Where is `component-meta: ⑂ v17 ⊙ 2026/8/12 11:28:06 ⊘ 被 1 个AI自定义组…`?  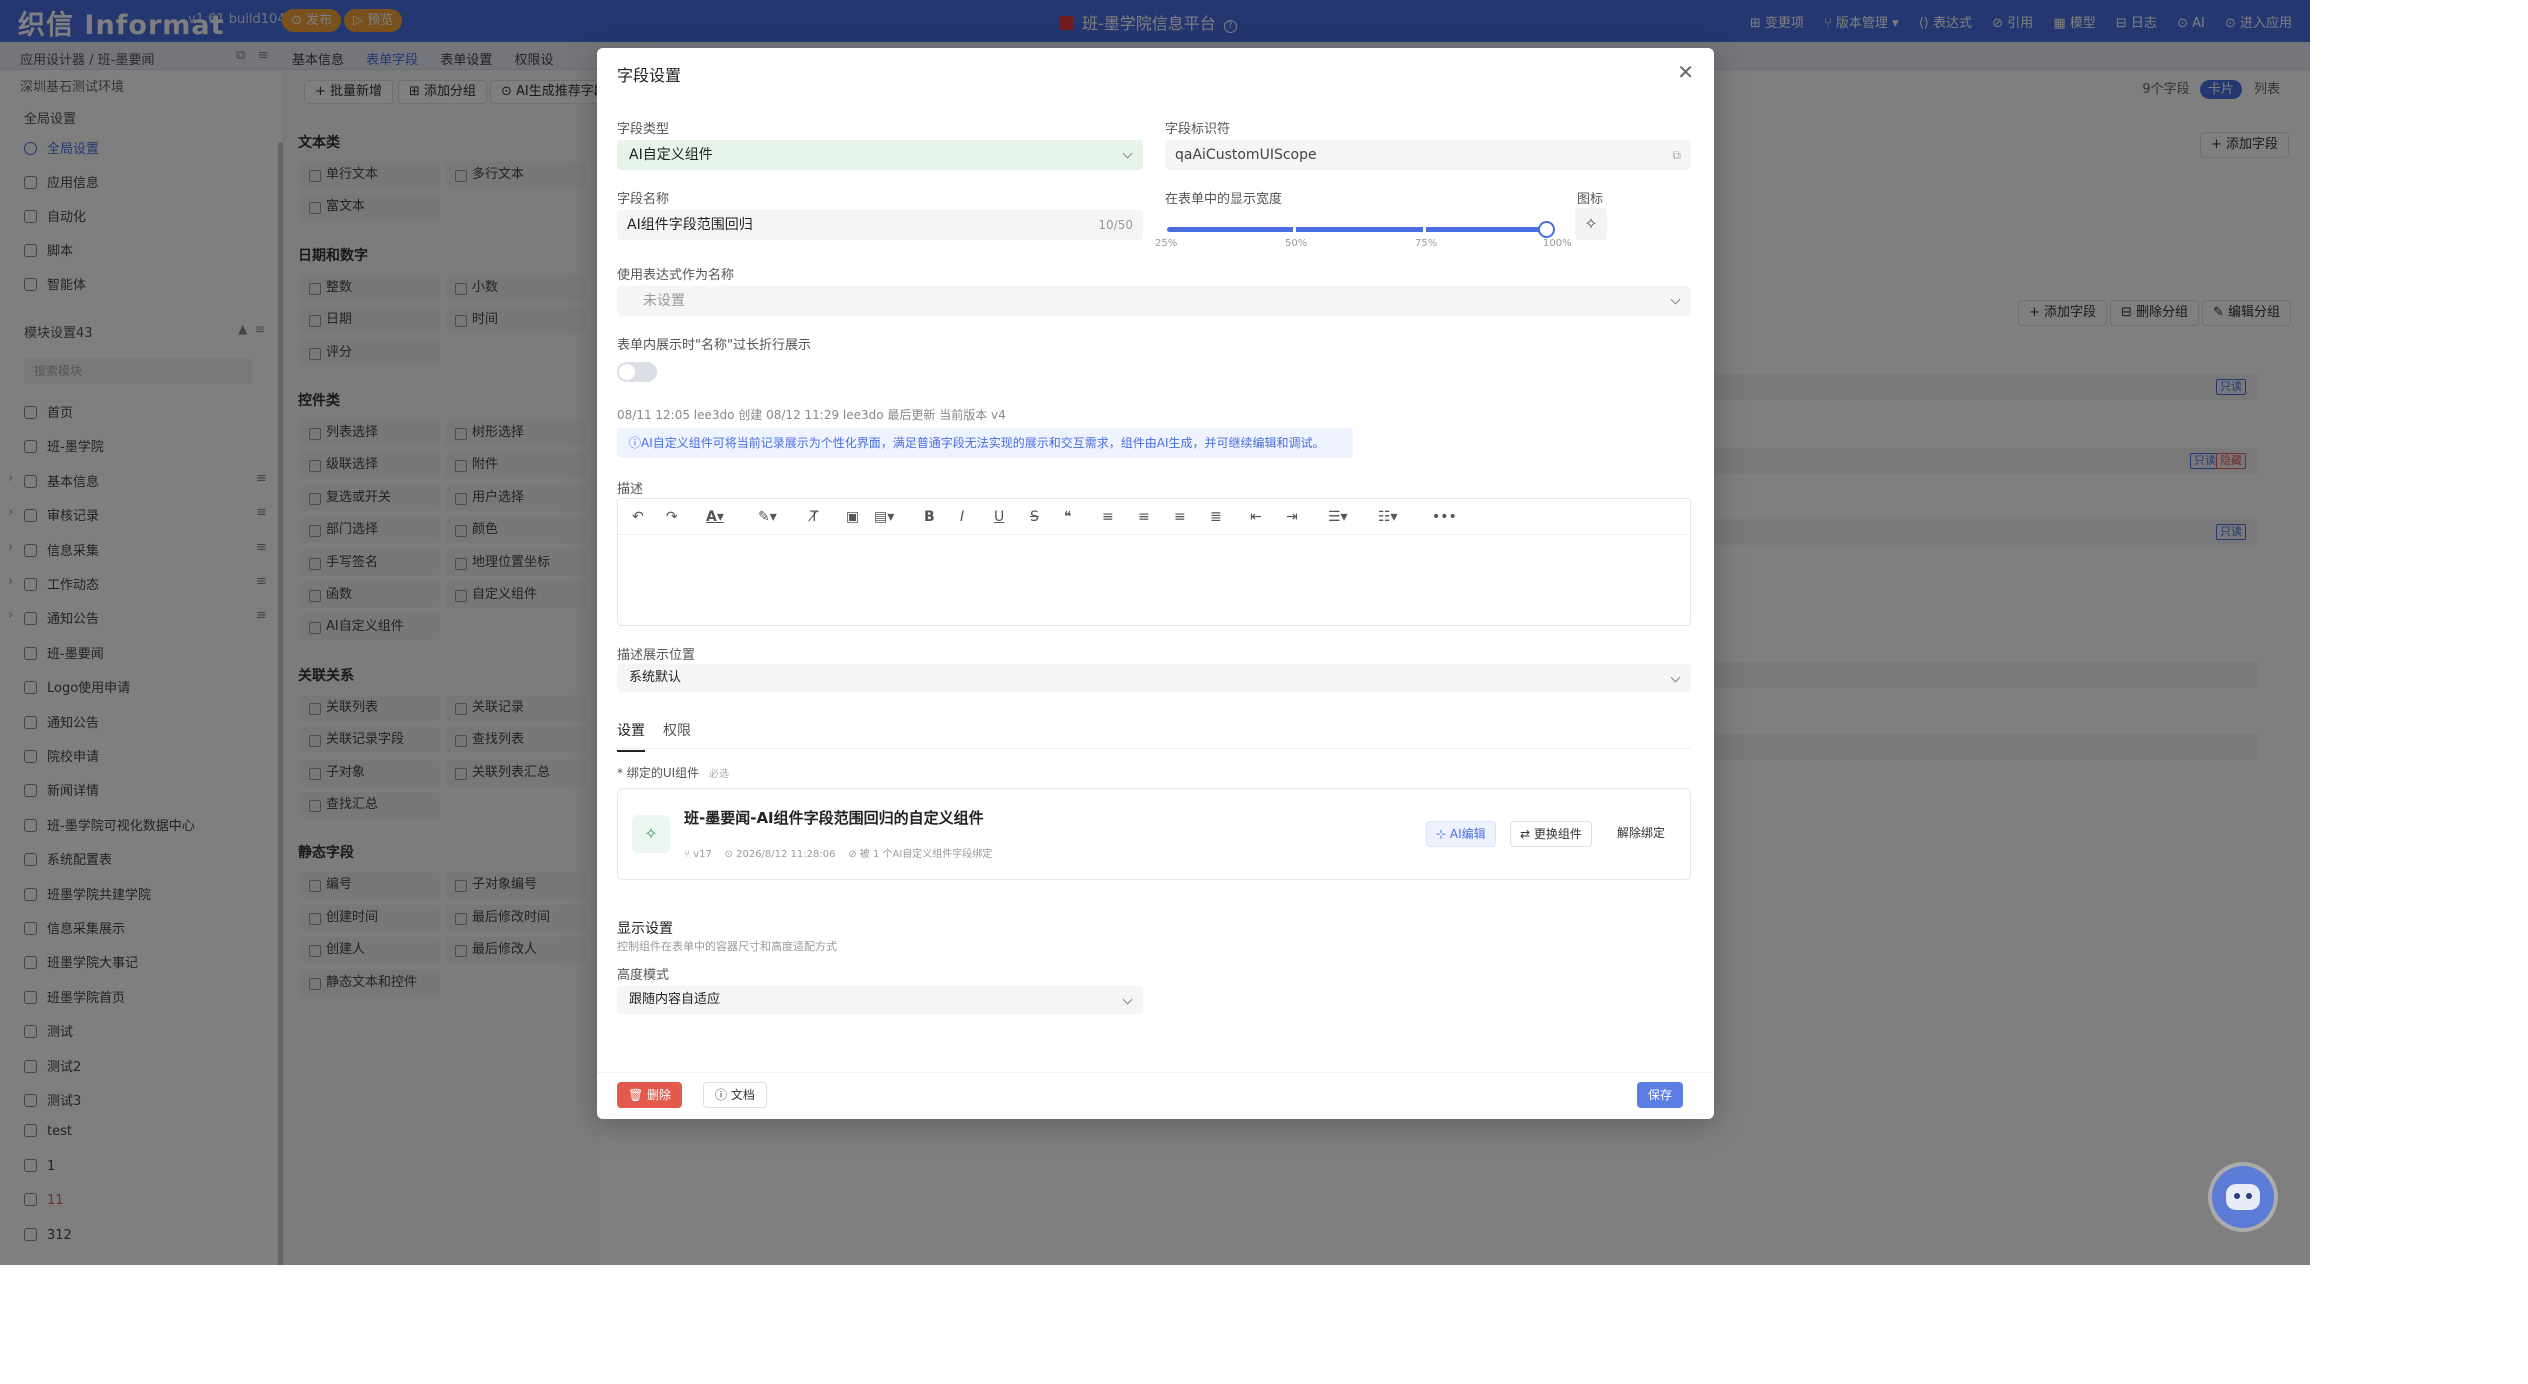 component-meta: ⑂ v17 ⊙ 2026/8/12 11:28:06 ⊘ 被 1 个AI自定义组… is located at coordinates (838, 852).